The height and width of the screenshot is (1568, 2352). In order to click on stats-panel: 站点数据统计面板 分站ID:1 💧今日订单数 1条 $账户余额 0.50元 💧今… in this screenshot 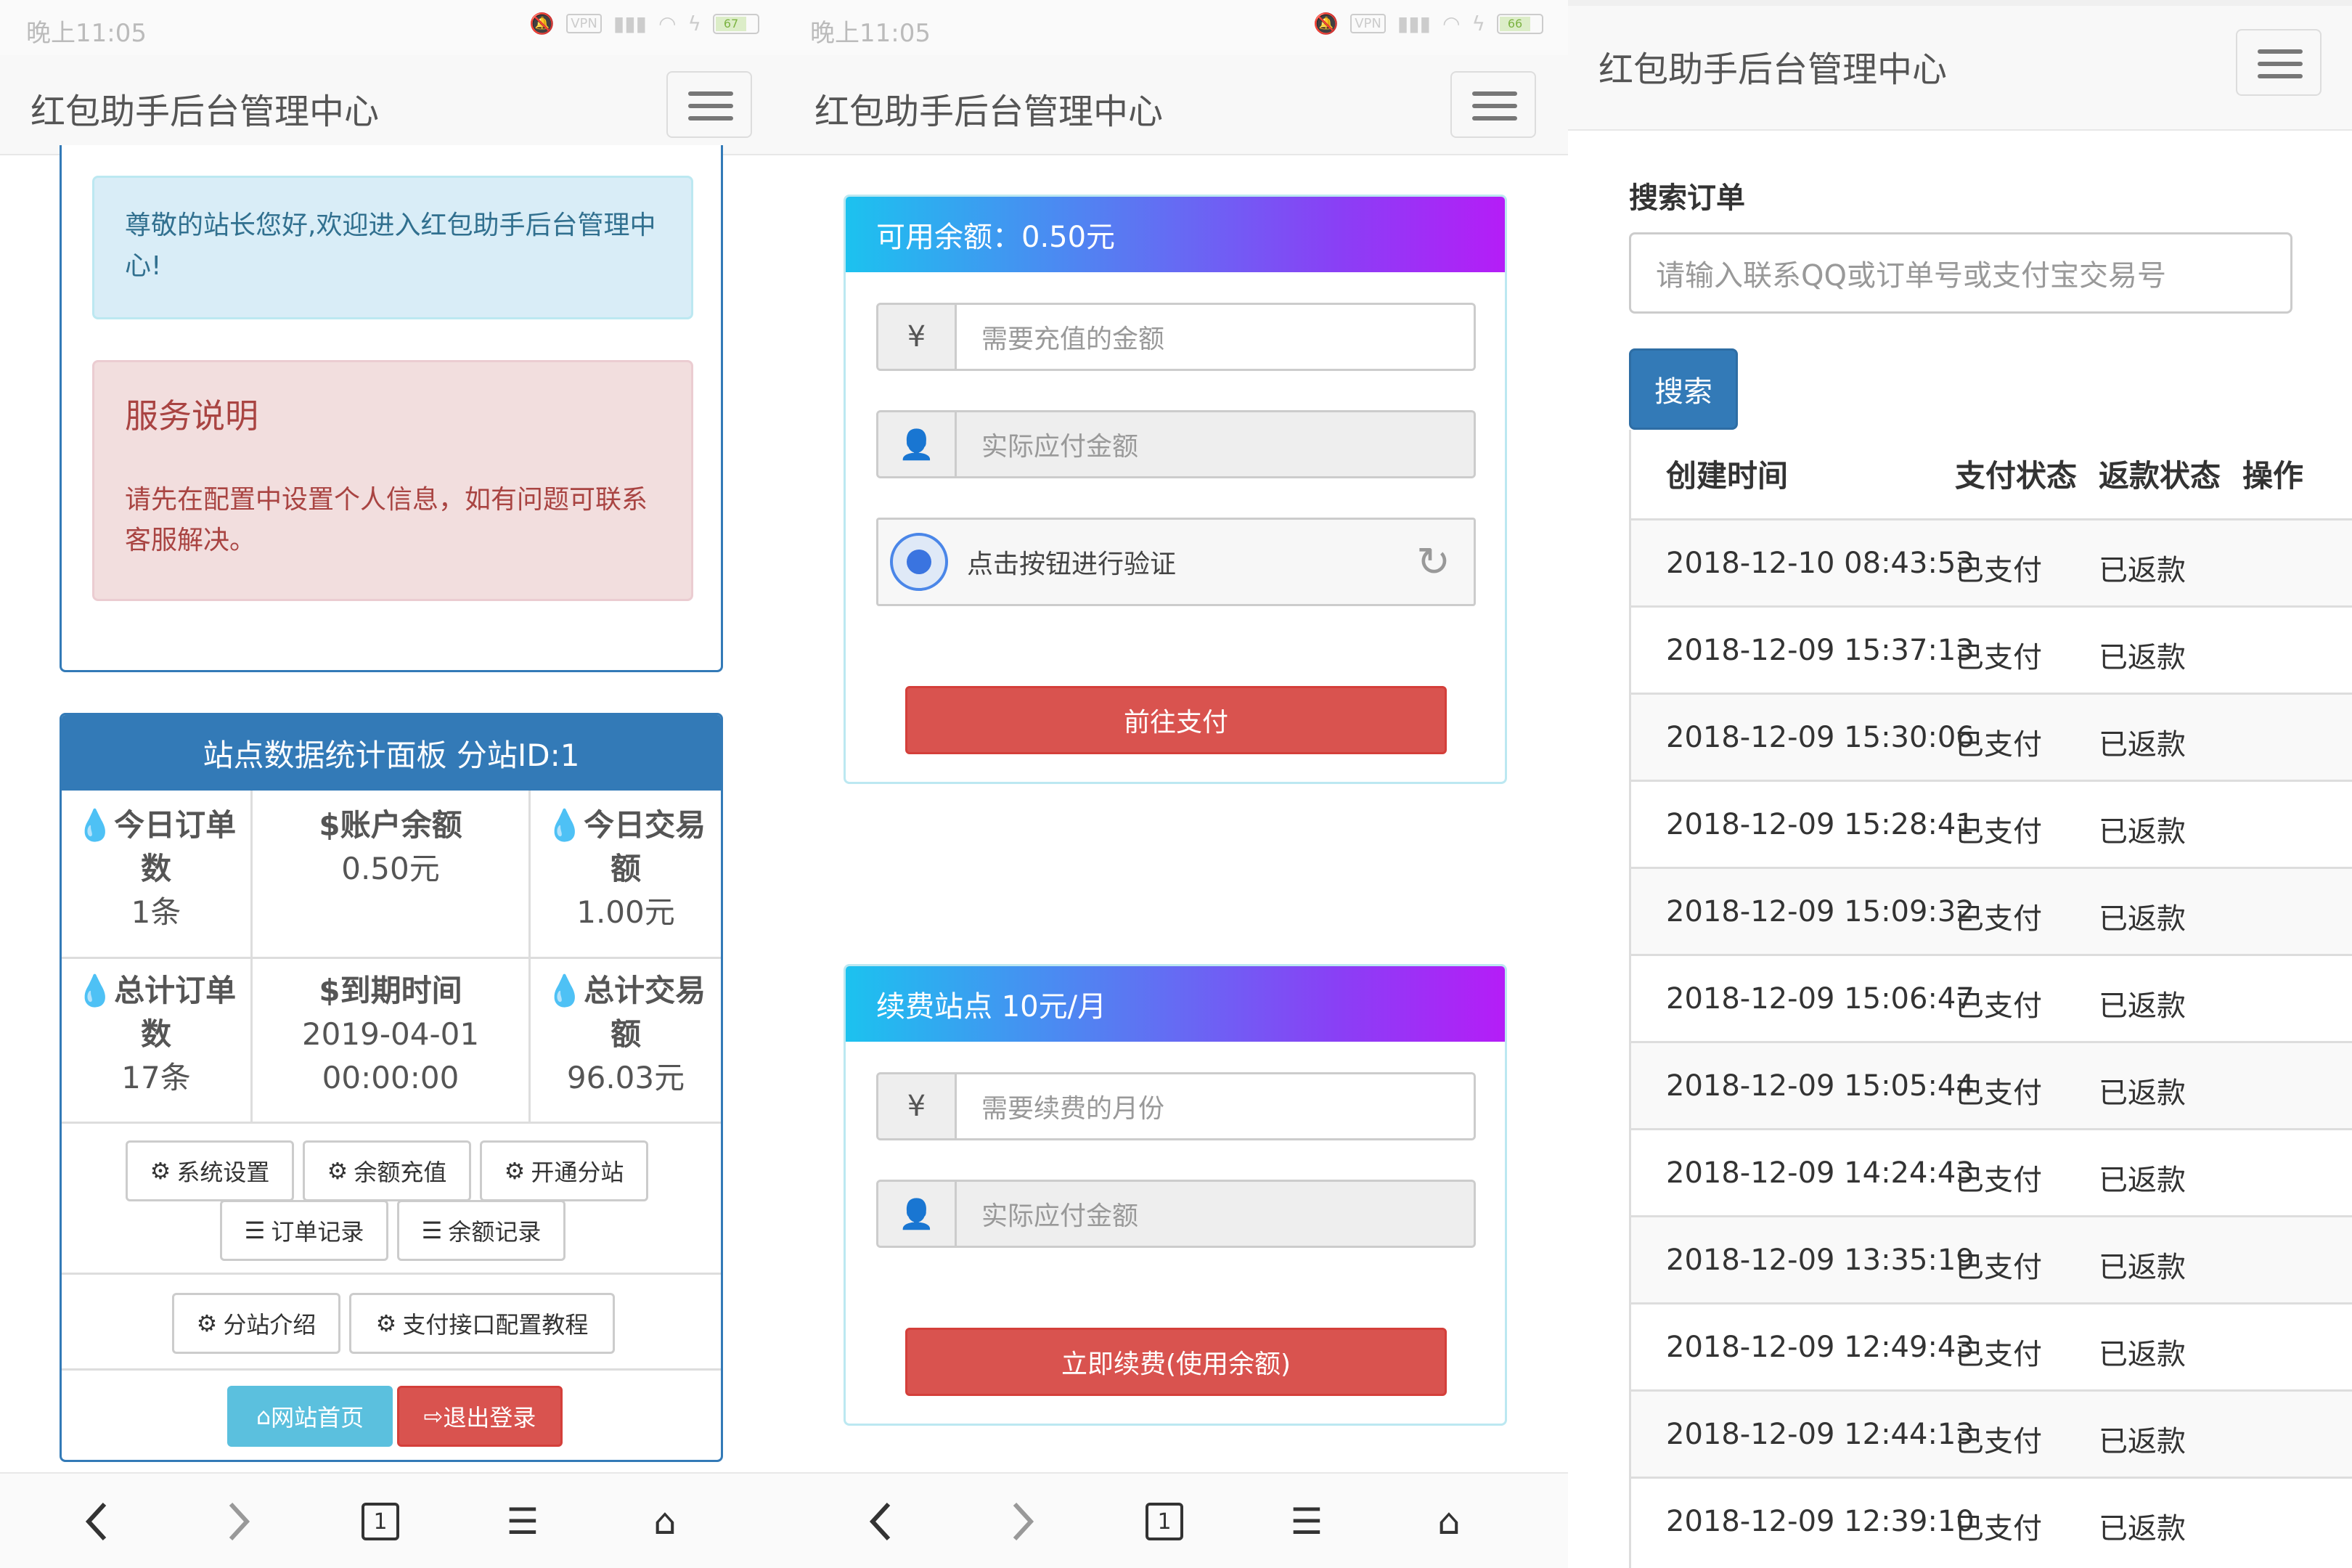, I will do `click(391, 1087)`.